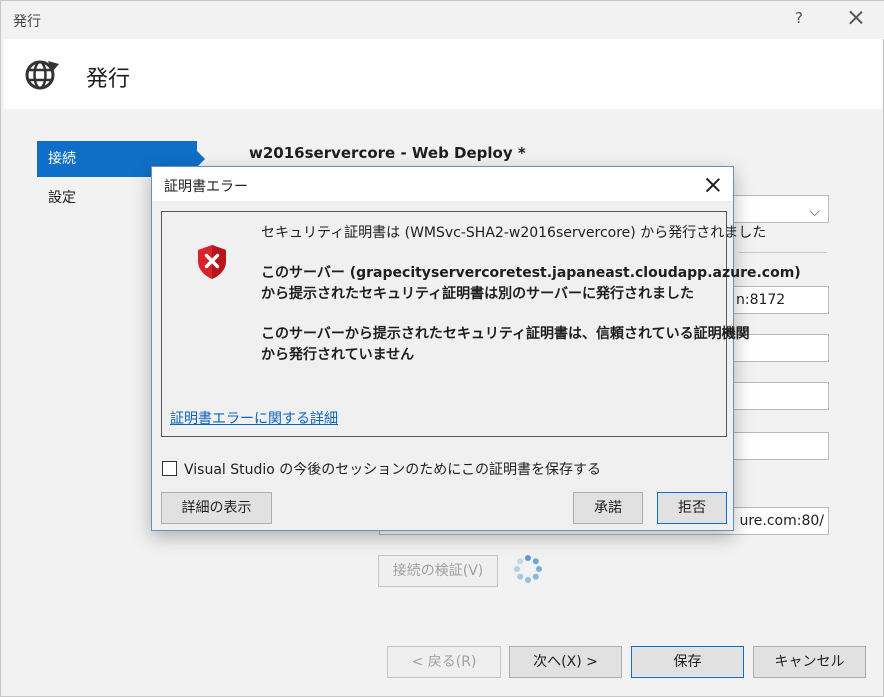 This screenshot has width=884, height=697. What do you see at coordinates (713, 185) in the screenshot?
I see `dialog-close-icon` at bounding box center [713, 185].